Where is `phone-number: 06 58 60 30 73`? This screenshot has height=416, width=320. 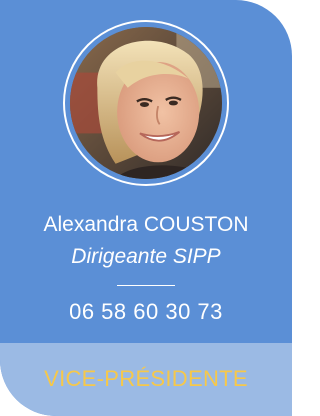
phone-number: 06 58 60 30 73 is located at coordinates (146, 312).